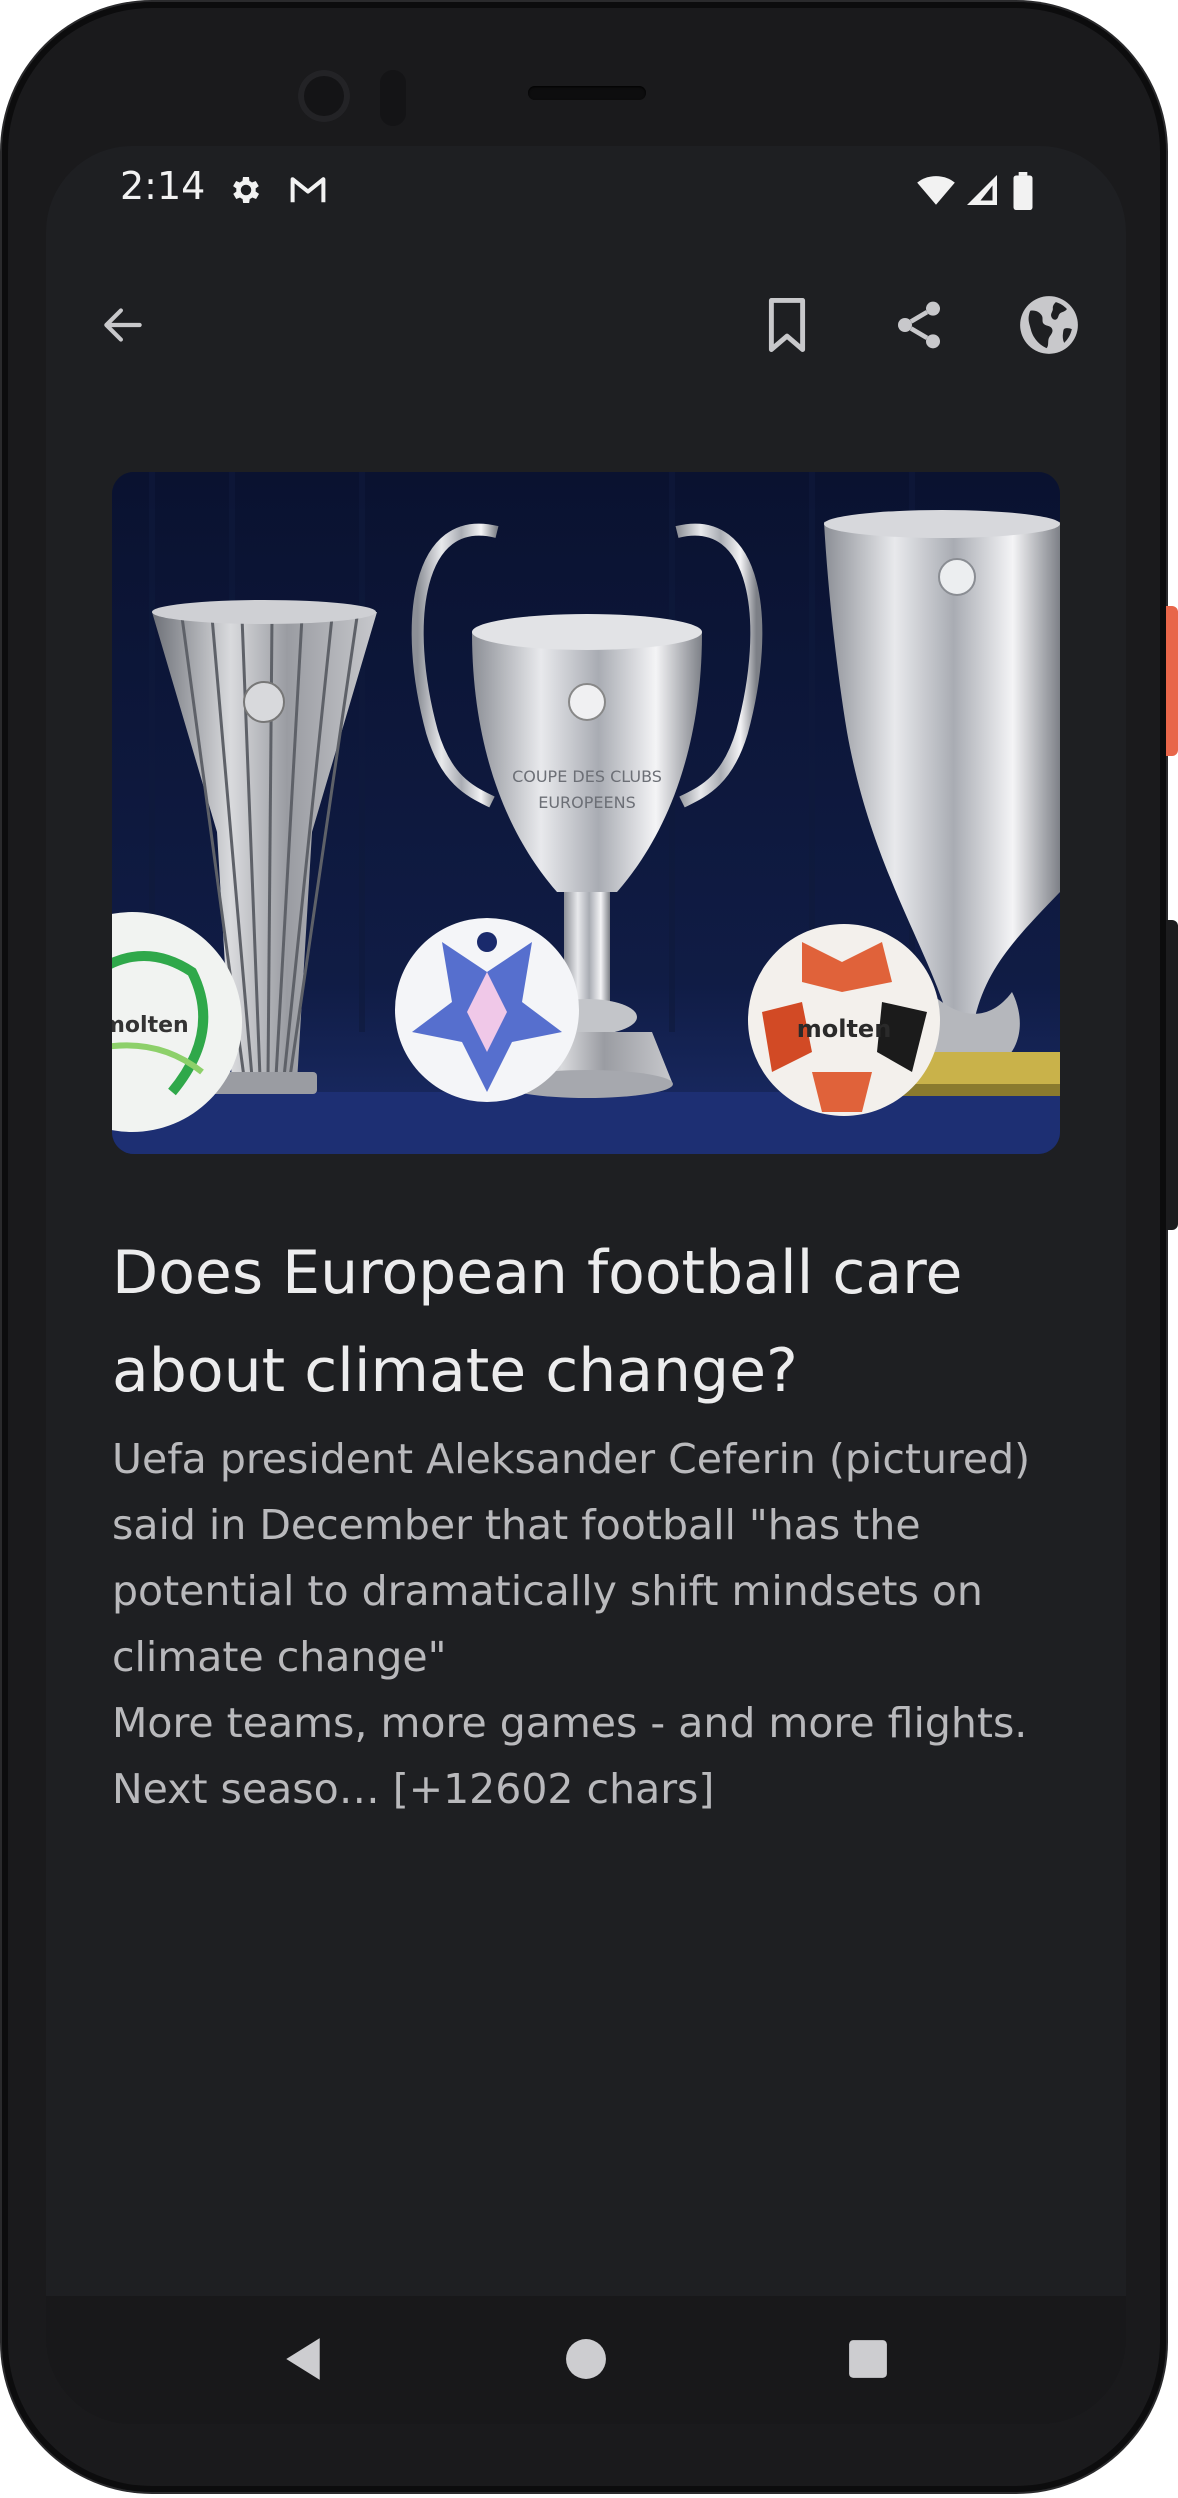 The height and width of the screenshot is (2498, 1178). I want to click on signal-icon, so click(982, 190).